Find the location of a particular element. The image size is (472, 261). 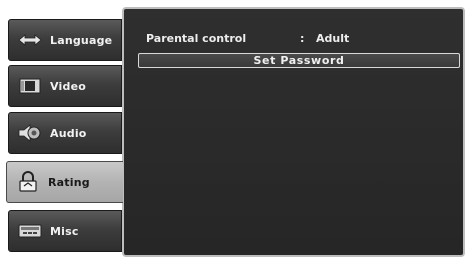

tab-audio: Audio is located at coordinates (65, 133).